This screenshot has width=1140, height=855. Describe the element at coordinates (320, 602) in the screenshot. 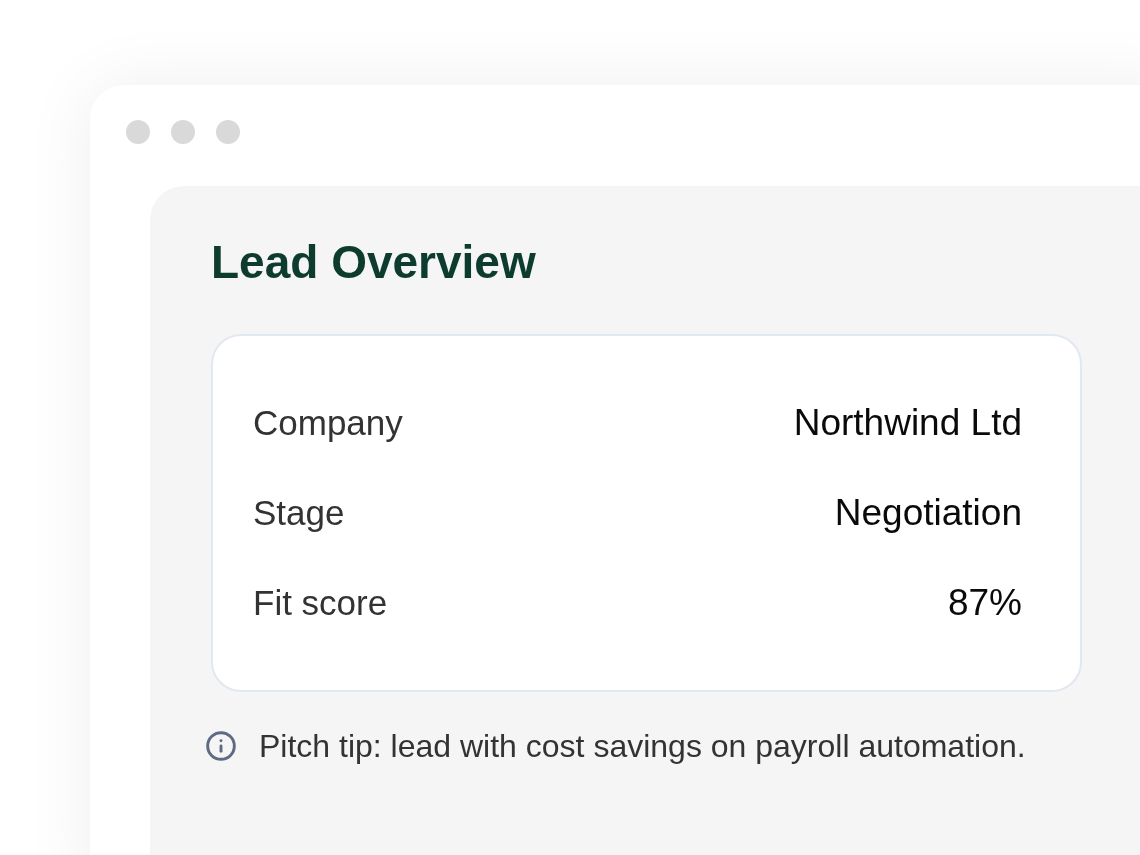

I see `field-label: Fit score` at that location.